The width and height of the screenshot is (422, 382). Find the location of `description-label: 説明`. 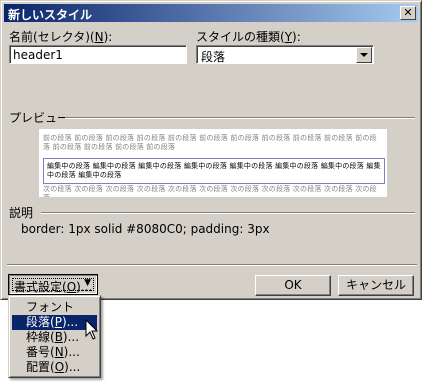

description-label: 説明 is located at coordinates (21, 213).